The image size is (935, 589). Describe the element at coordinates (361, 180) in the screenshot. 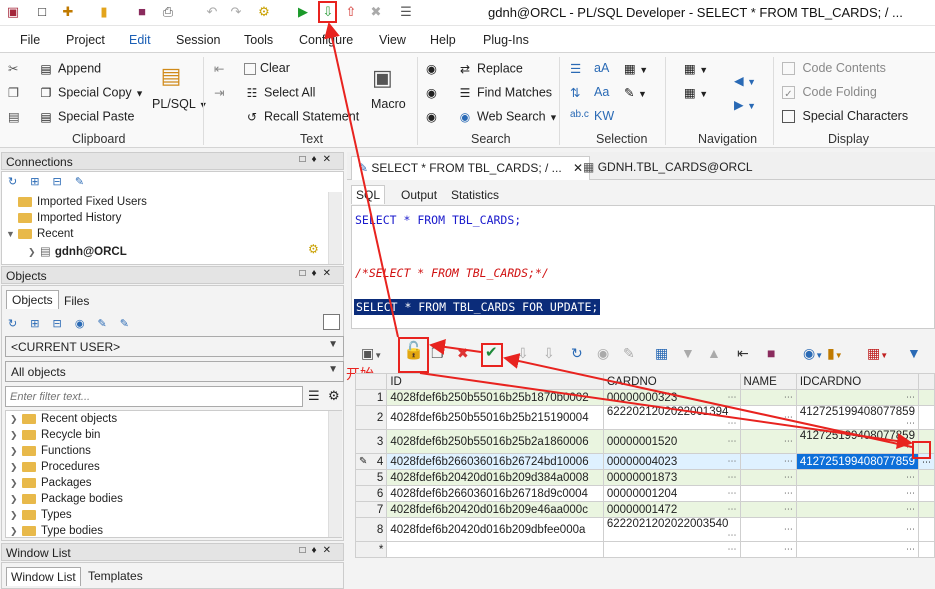

I see `arrow-to-commit` at that location.